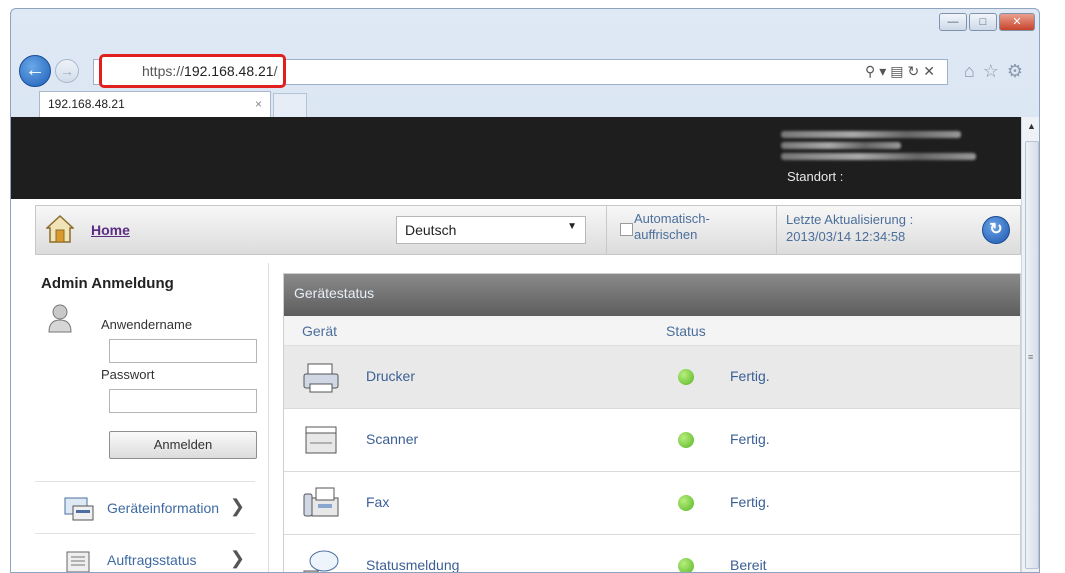 The image size is (1065, 573). I want to click on browser-toolbar: ⌂☆⚙, so click(997, 71).